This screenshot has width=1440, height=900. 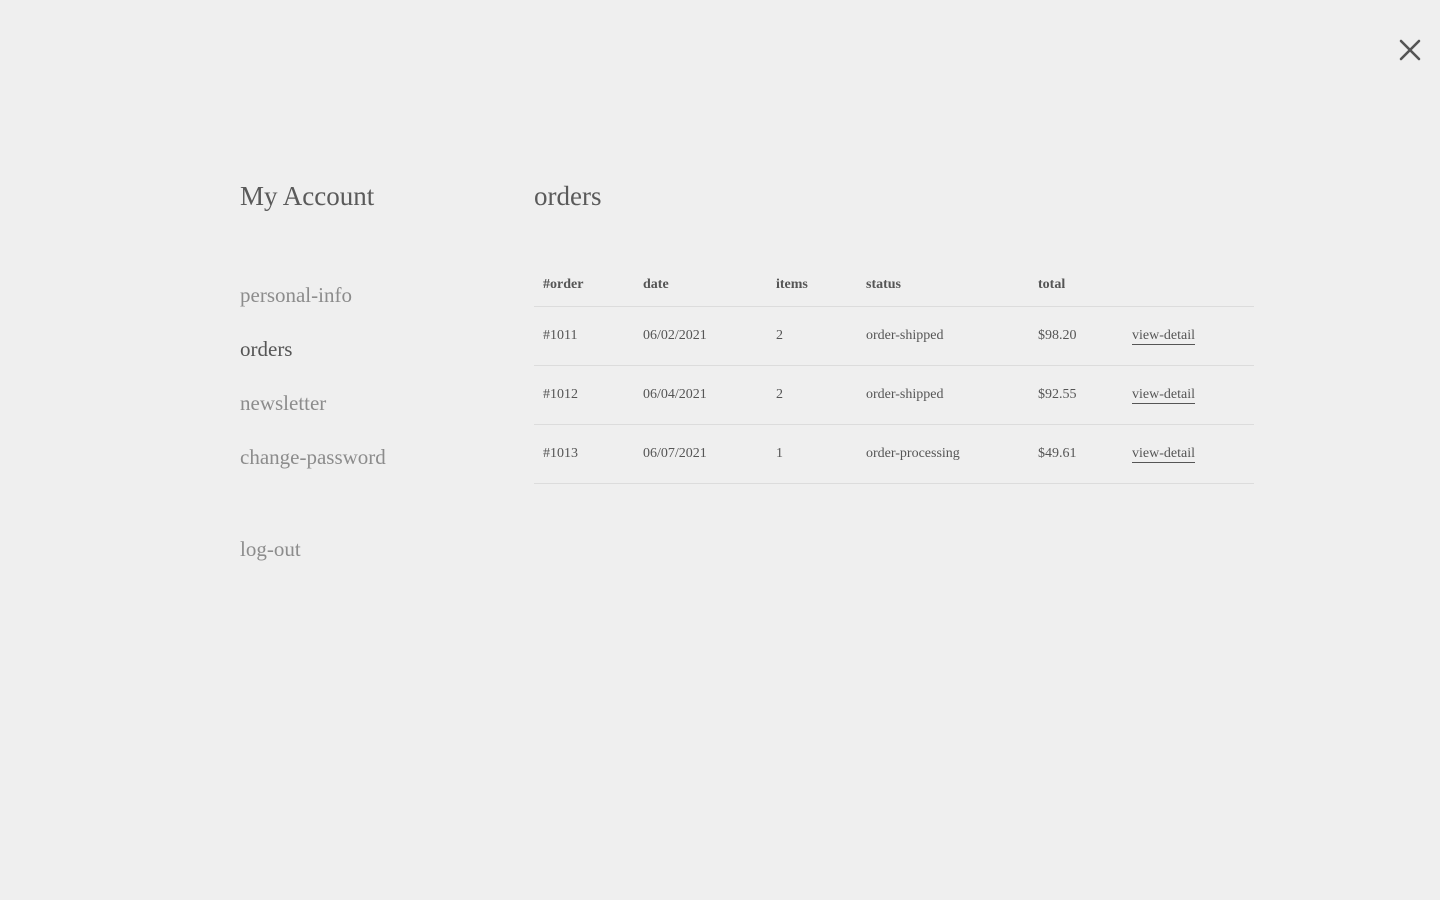 I want to click on order-items: 1, so click(x=812, y=454).